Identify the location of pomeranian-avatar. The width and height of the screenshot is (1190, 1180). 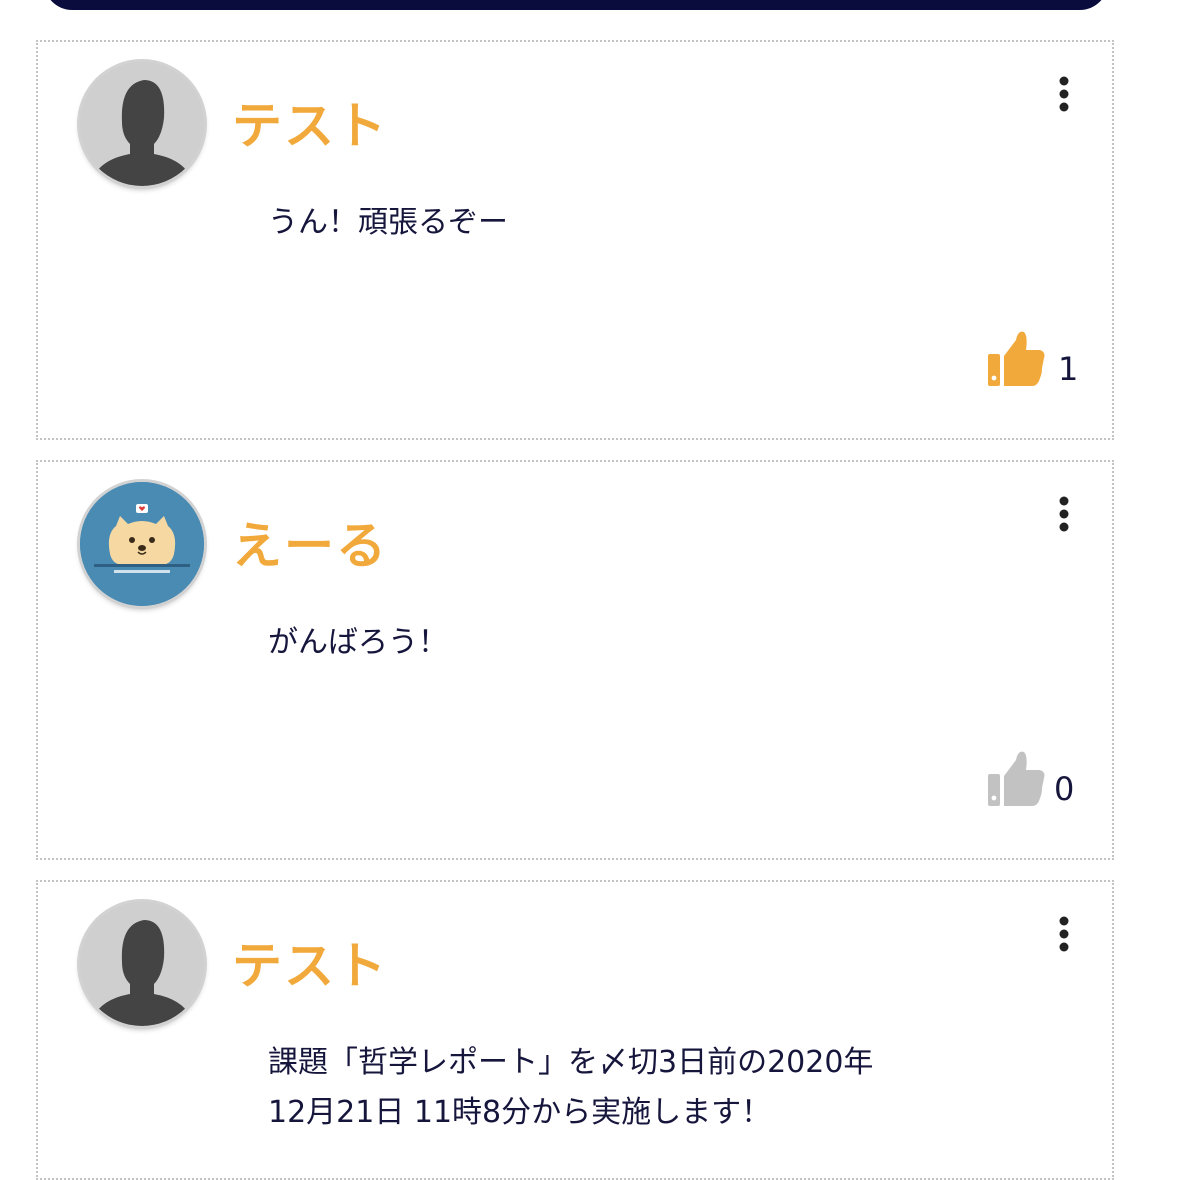
(142, 544).